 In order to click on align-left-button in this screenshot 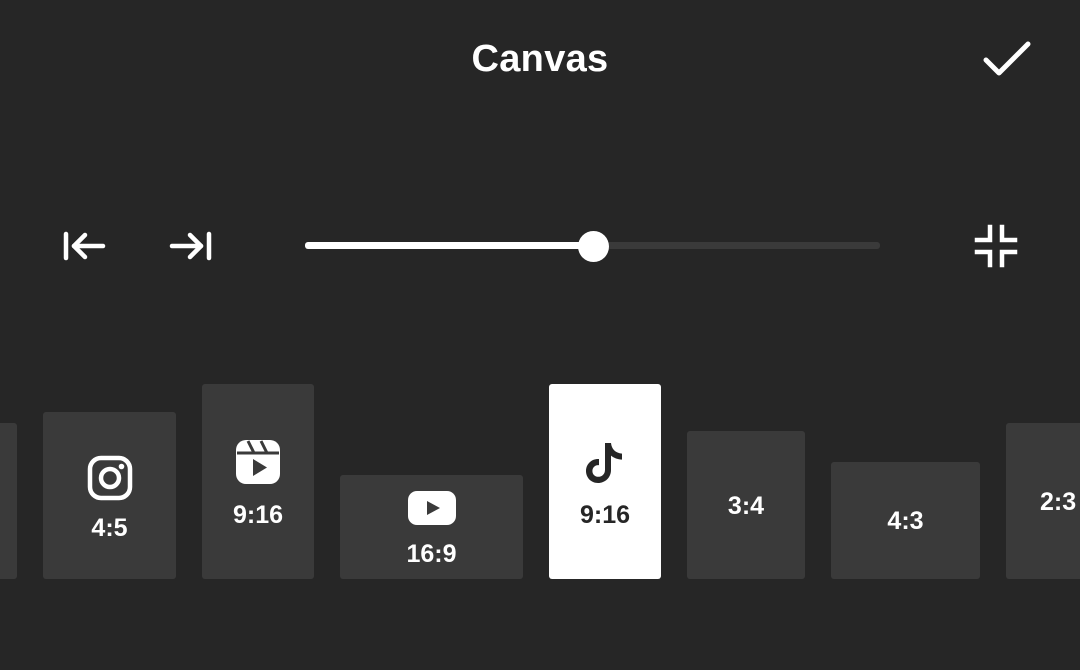, I will do `click(84, 248)`.